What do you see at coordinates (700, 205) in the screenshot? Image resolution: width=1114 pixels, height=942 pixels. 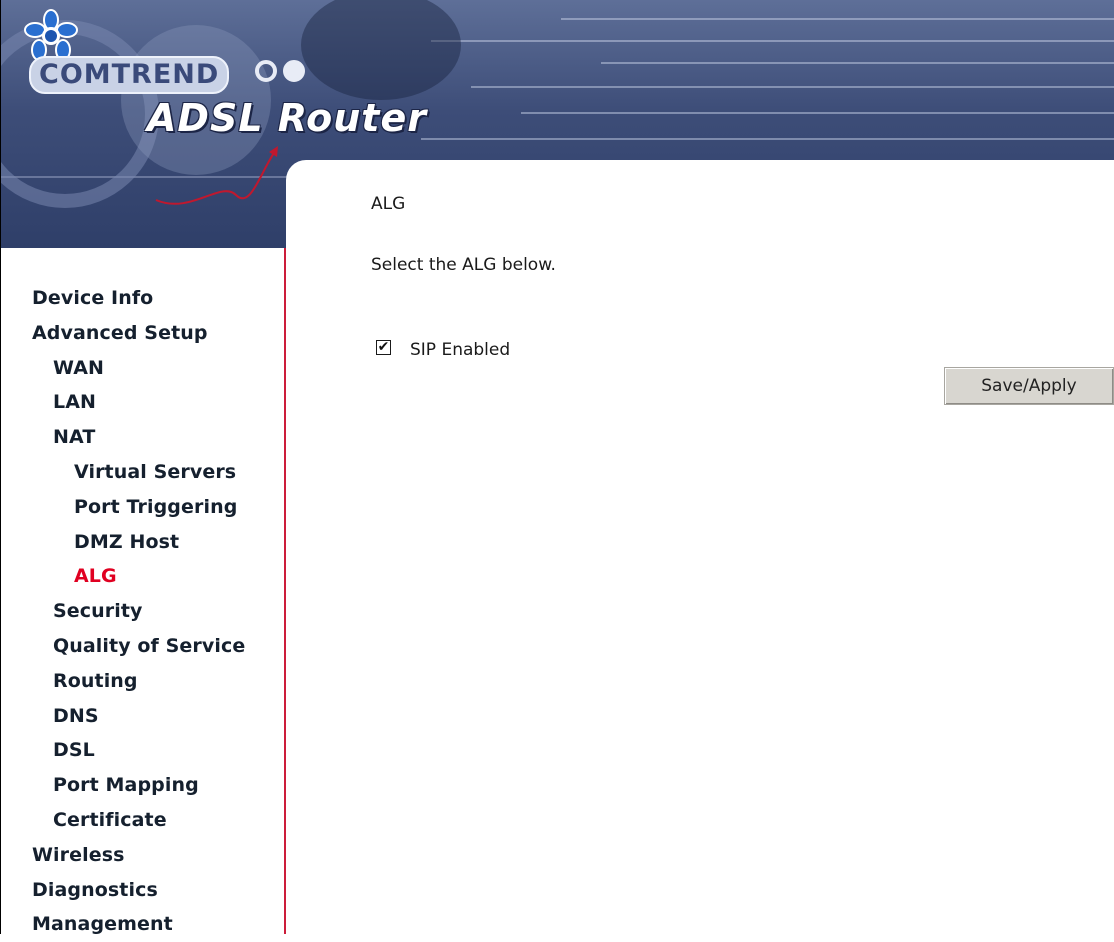 I see `content-panel` at bounding box center [700, 205].